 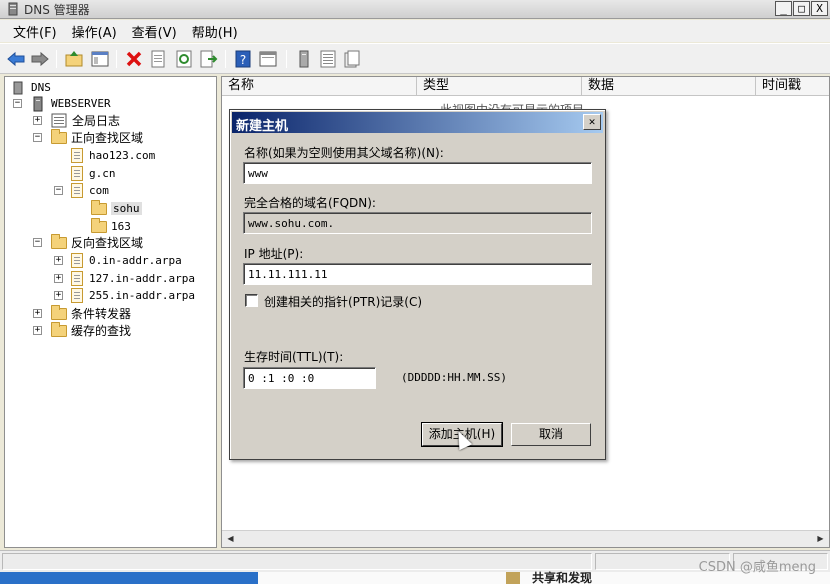 What do you see at coordinates (37, 137) in the screenshot?
I see `collapse-toggle-forward: −` at bounding box center [37, 137].